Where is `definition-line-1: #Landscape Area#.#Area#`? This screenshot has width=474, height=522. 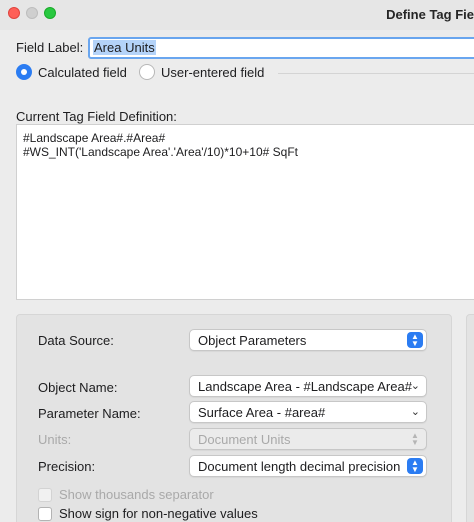 definition-line-1: #Landscape Area#.#Area# is located at coordinates (94, 138).